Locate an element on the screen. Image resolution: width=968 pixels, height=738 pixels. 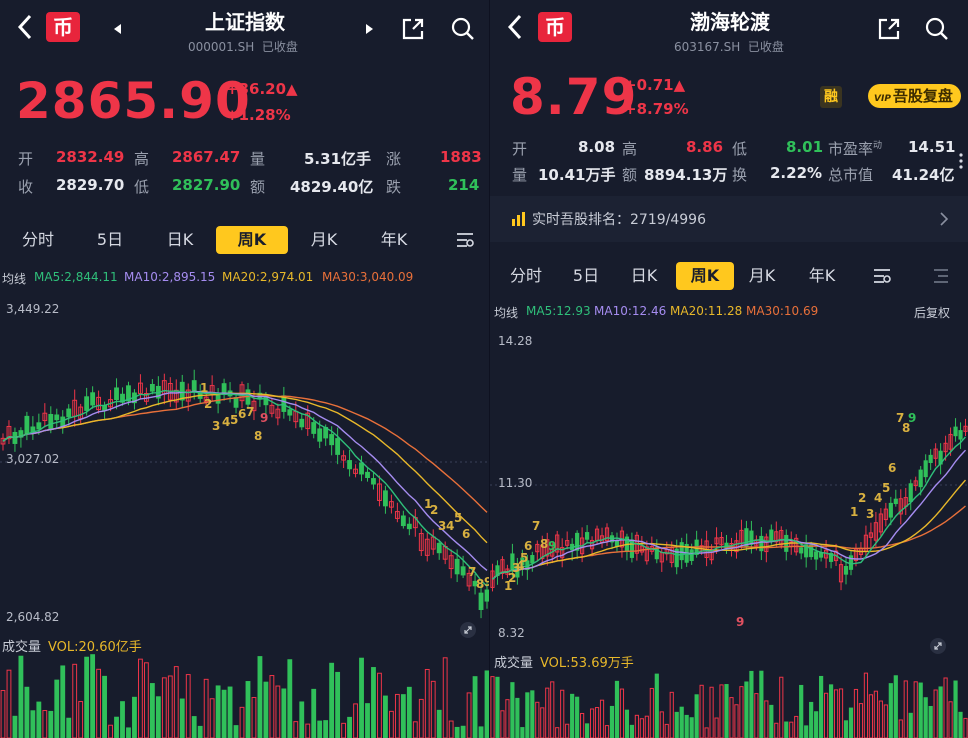
axis-bottom-label: 2,604.82 is located at coordinates (33, 617).